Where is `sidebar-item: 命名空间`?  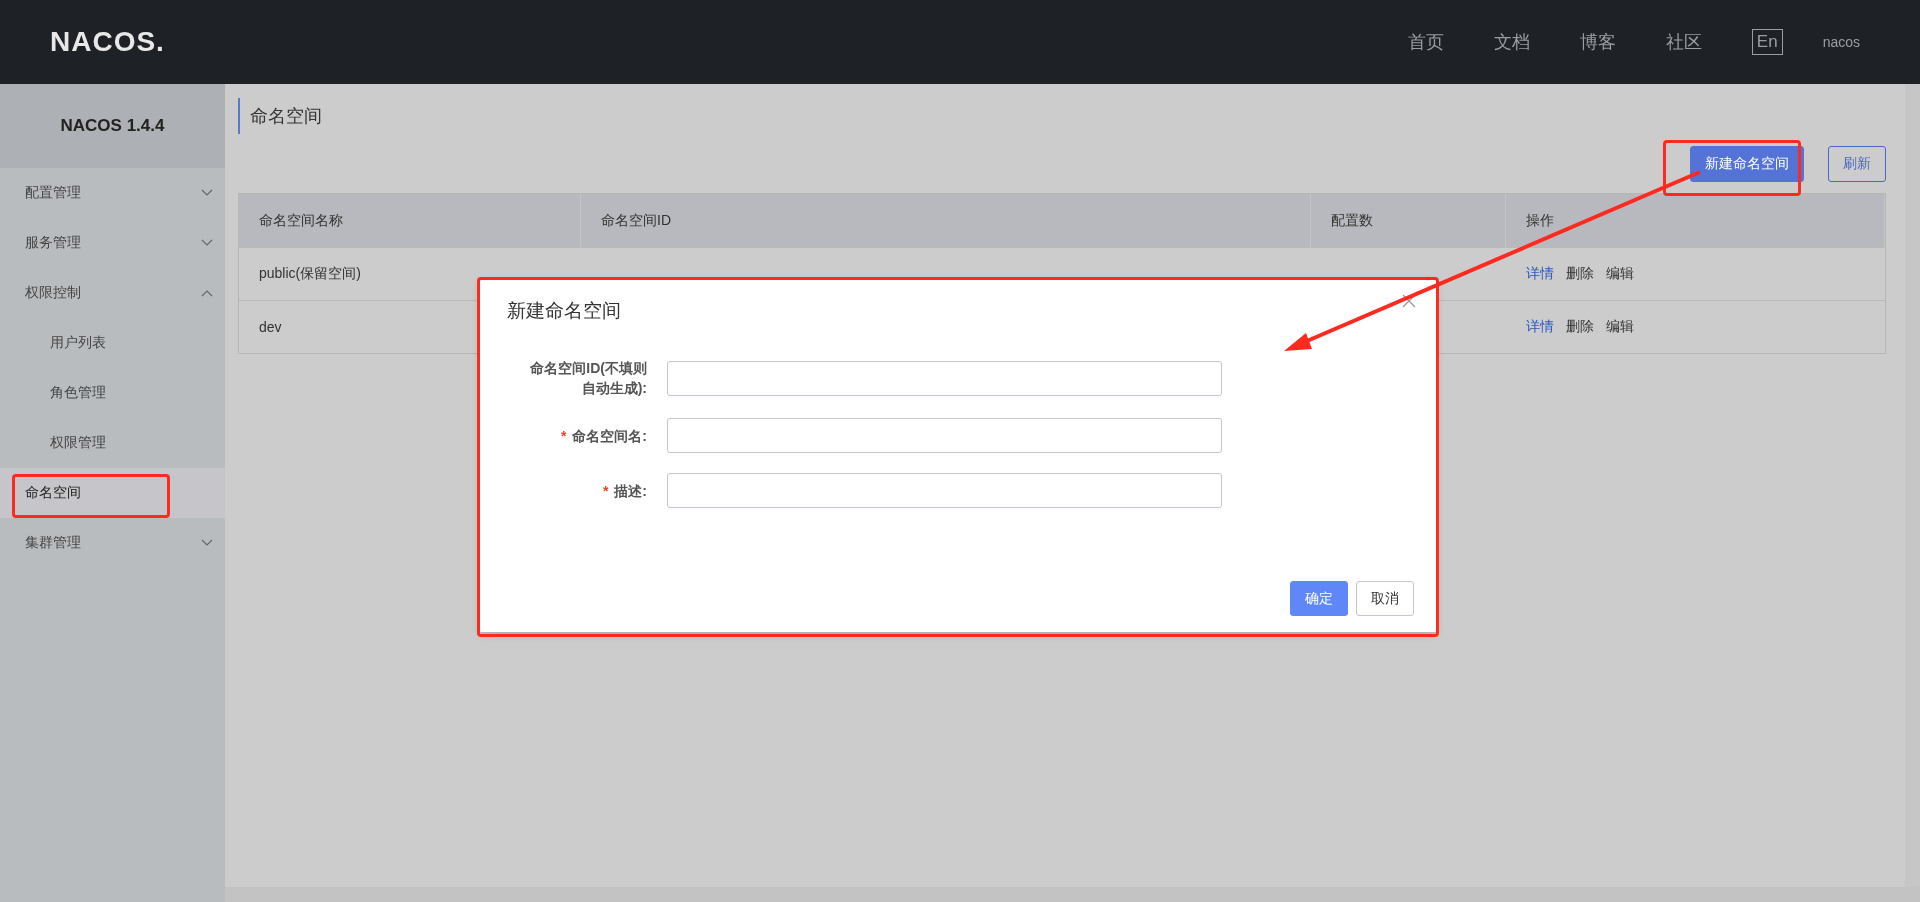 sidebar-item: 命名空间 is located at coordinates (112, 493).